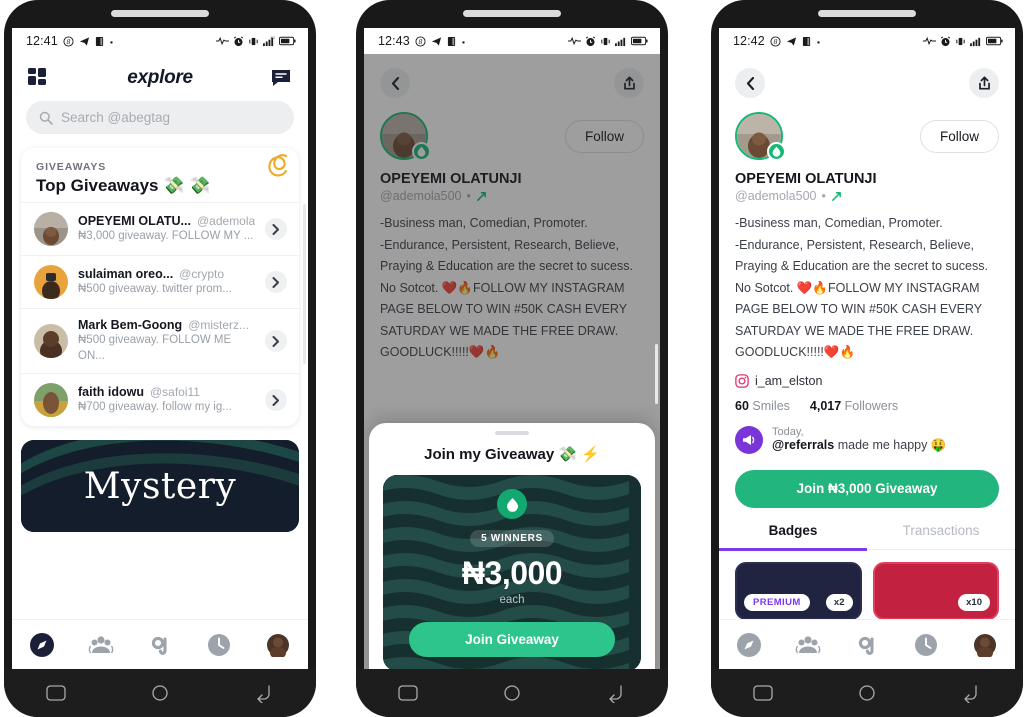 The width and height of the screenshot is (1024, 717). Describe the element at coordinates (512, 639) in the screenshot. I see `join-giveaway-button: Join Giveaway` at that location.